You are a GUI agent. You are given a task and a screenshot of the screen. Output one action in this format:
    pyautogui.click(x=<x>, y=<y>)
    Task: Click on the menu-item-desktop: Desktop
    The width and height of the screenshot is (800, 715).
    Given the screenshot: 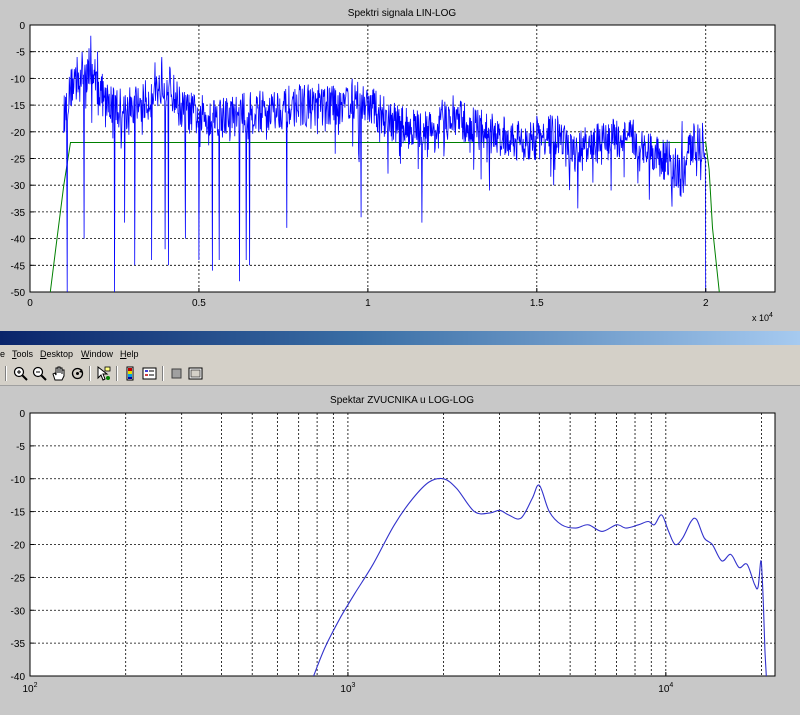 What is the action you would take?
    pyautogui.click(x=56, y=354)
    